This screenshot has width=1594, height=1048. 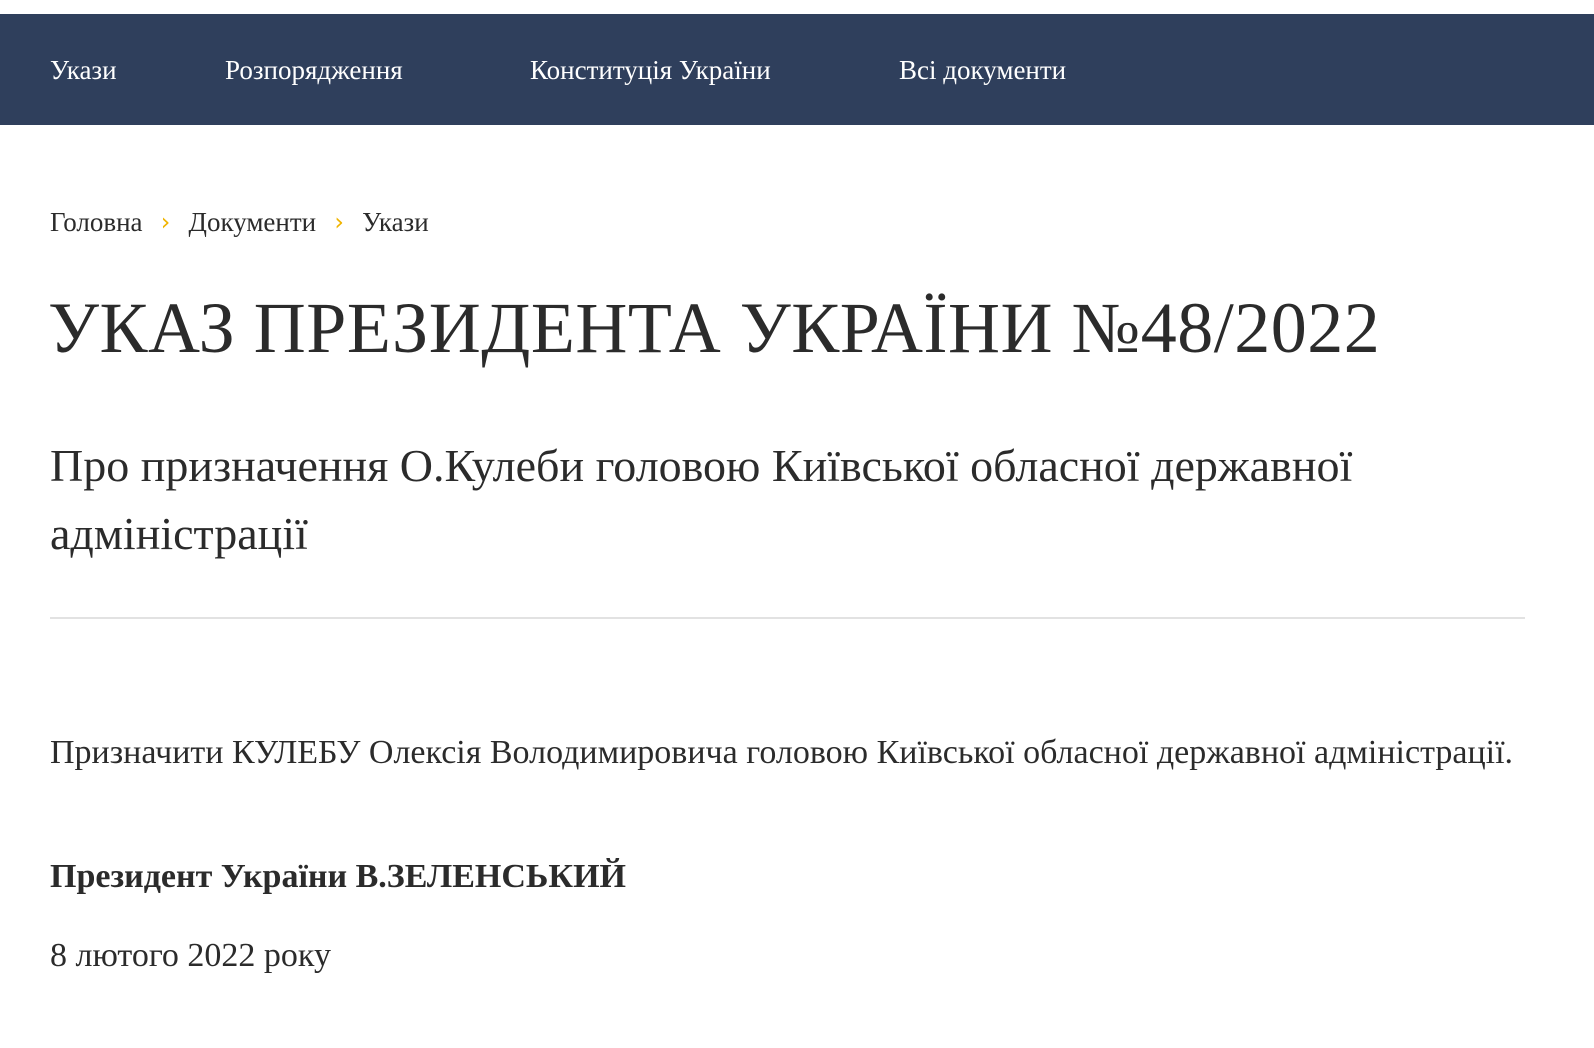 I want to click on breadcrumb-decrees: Укази, so click(x=395, y=222).